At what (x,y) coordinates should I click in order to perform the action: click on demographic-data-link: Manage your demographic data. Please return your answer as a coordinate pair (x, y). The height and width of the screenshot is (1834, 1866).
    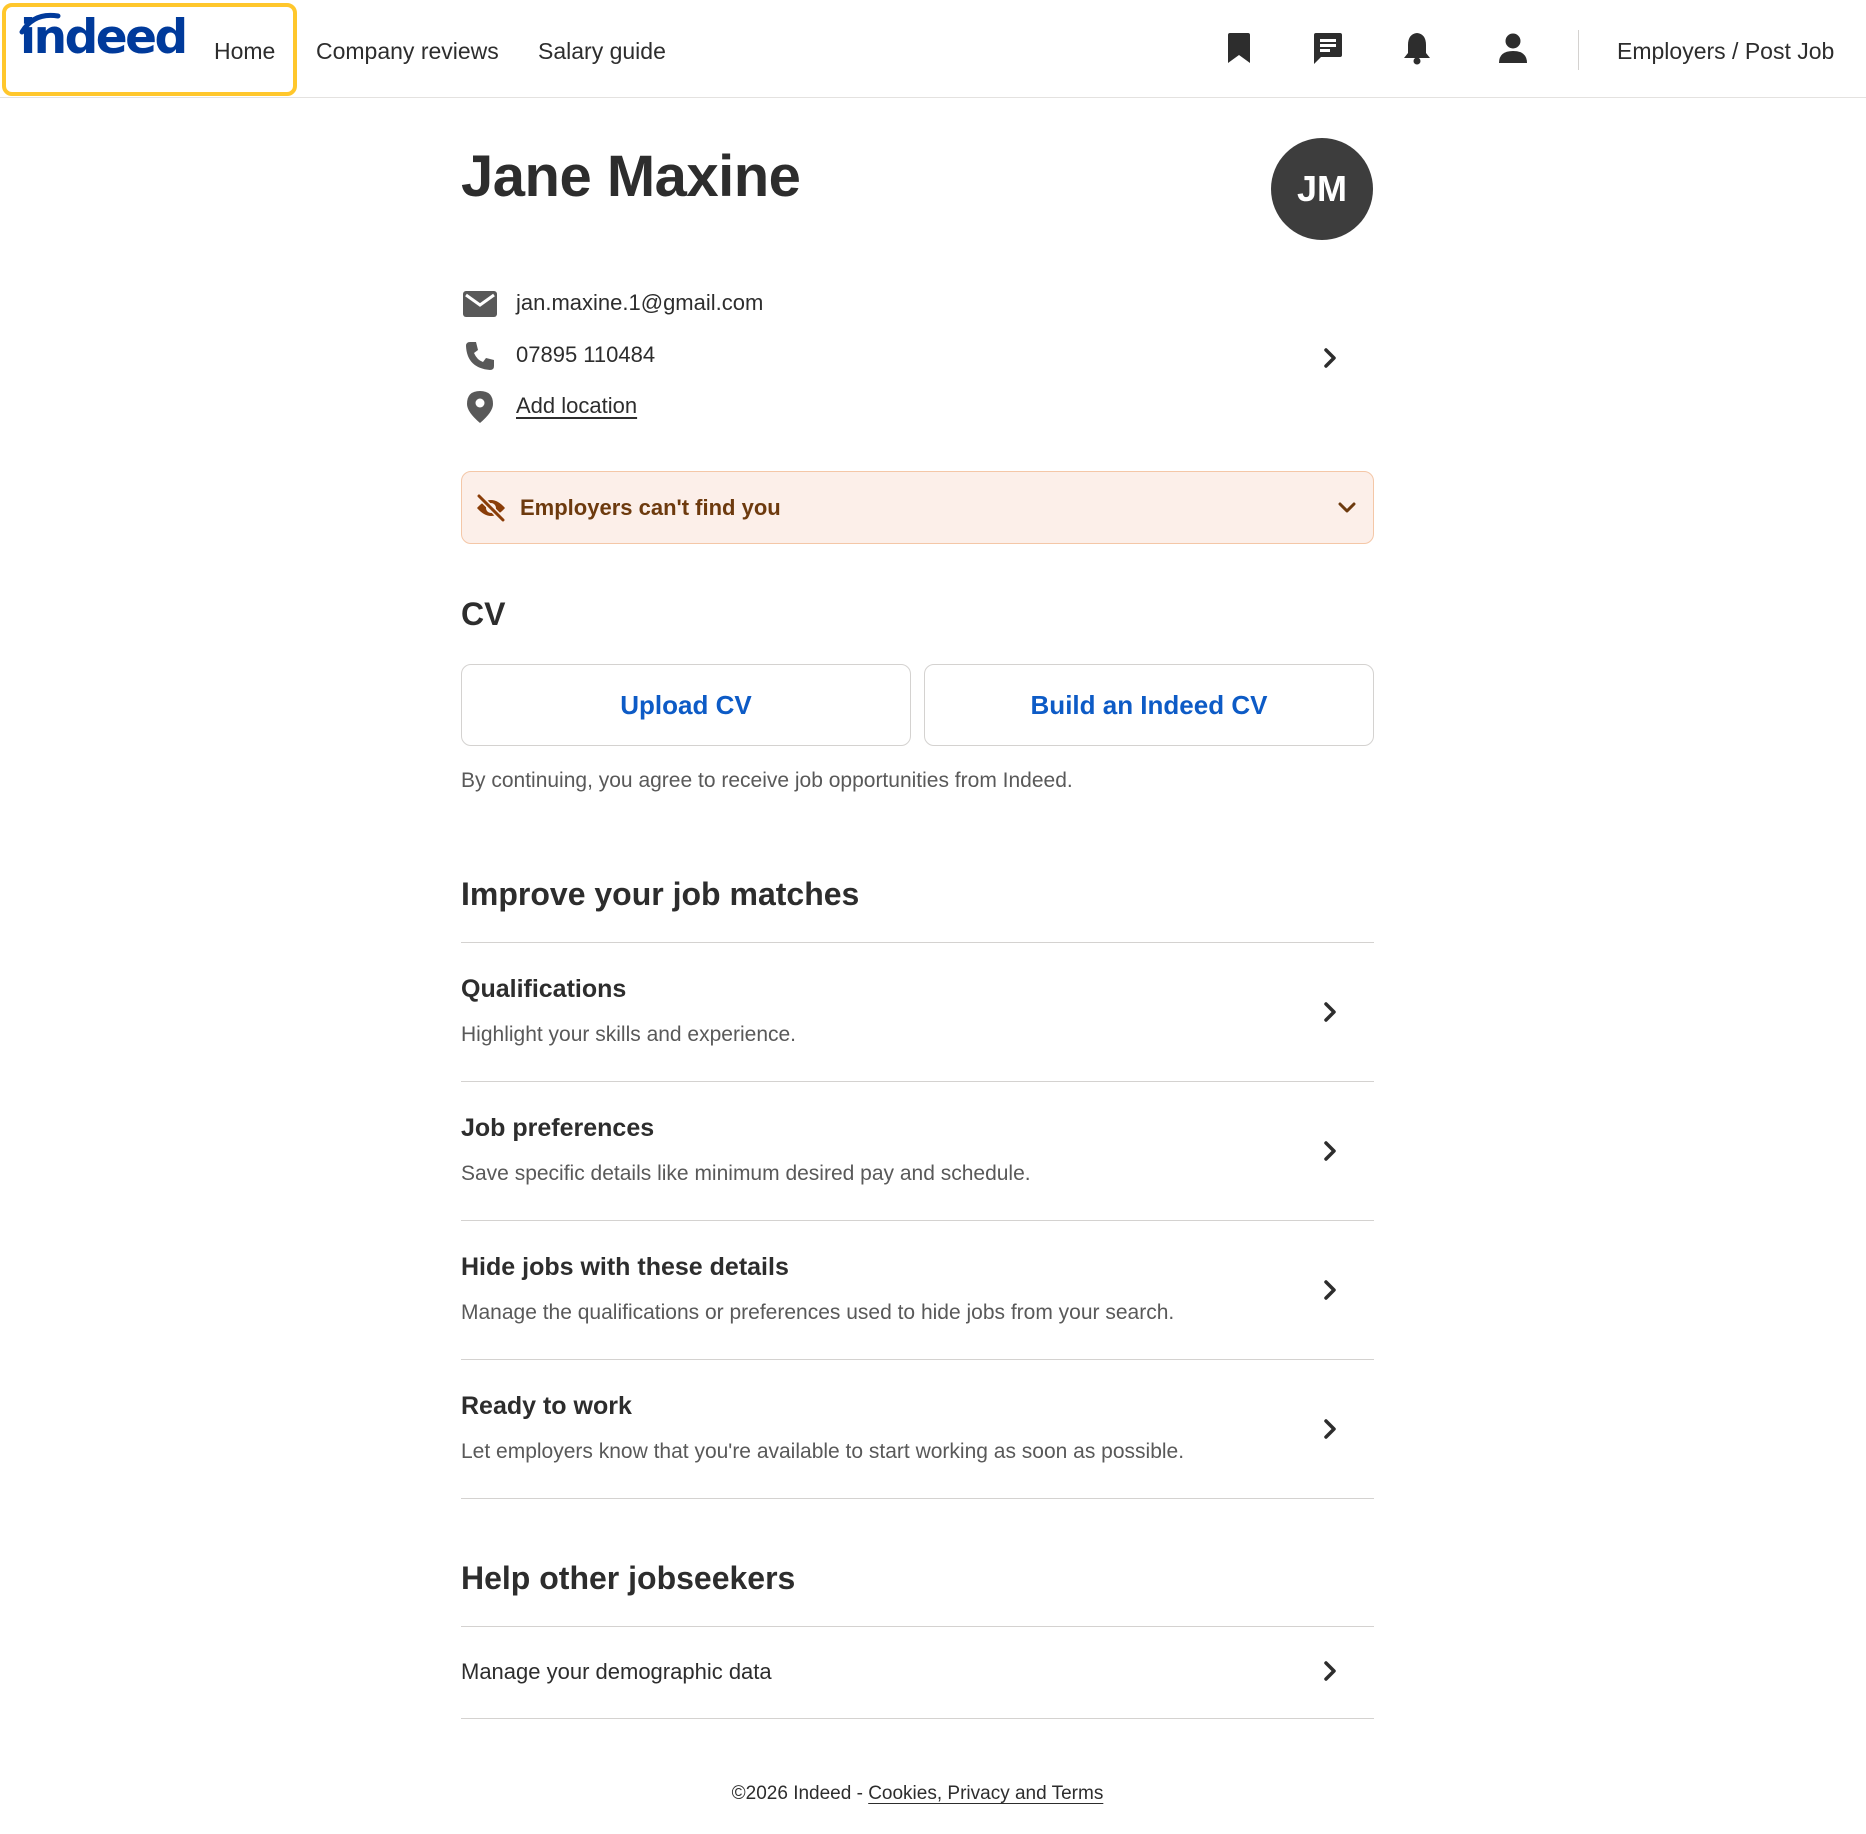
    Looking at the image, I should click on (917, 1672).